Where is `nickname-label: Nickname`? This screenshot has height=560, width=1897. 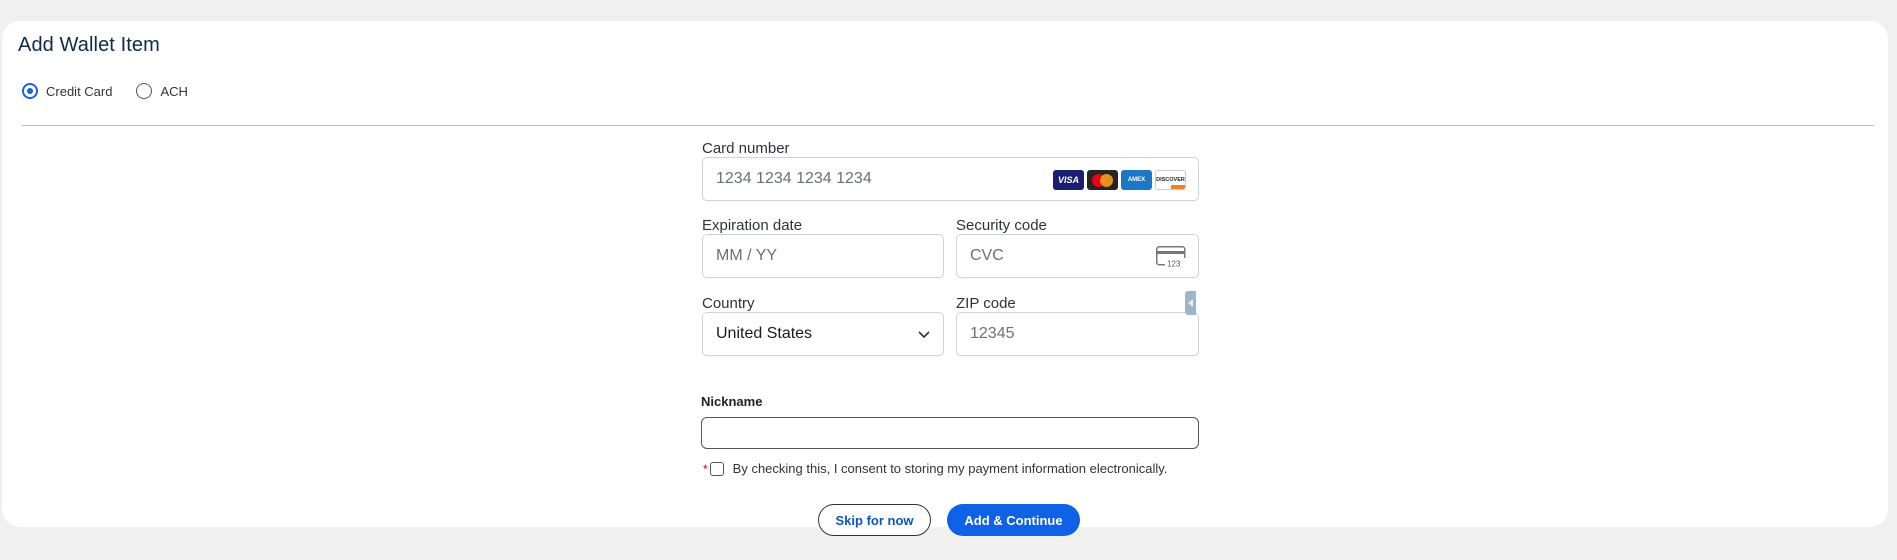
nickname-label: Nickname is located at coordinates (732, 401).